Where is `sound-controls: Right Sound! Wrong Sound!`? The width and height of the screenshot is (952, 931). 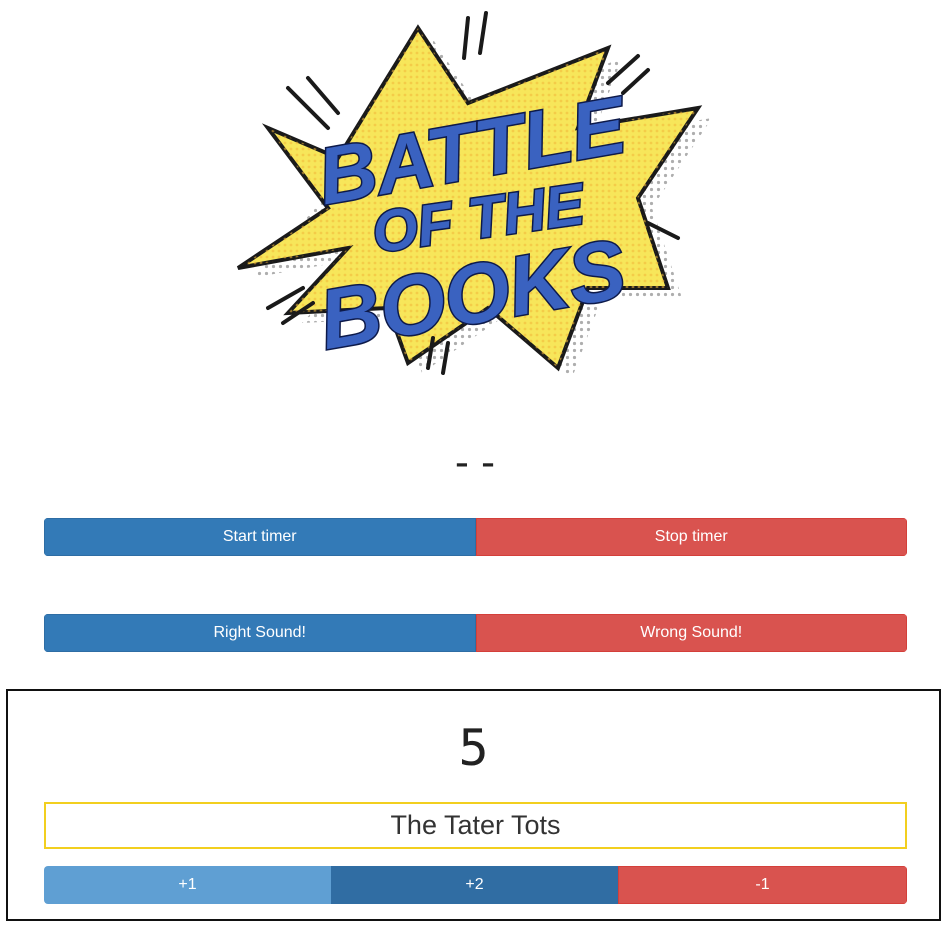 sound-controls: Right Sound! Wrong Sound! is located at coordinates (475, 633).